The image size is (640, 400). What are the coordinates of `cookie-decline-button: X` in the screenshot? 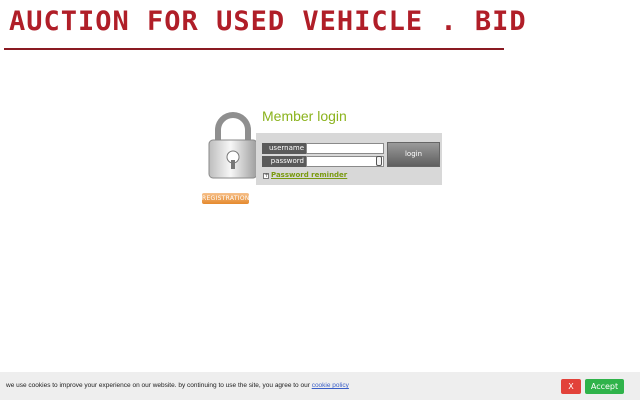 It's located at (571, 386).